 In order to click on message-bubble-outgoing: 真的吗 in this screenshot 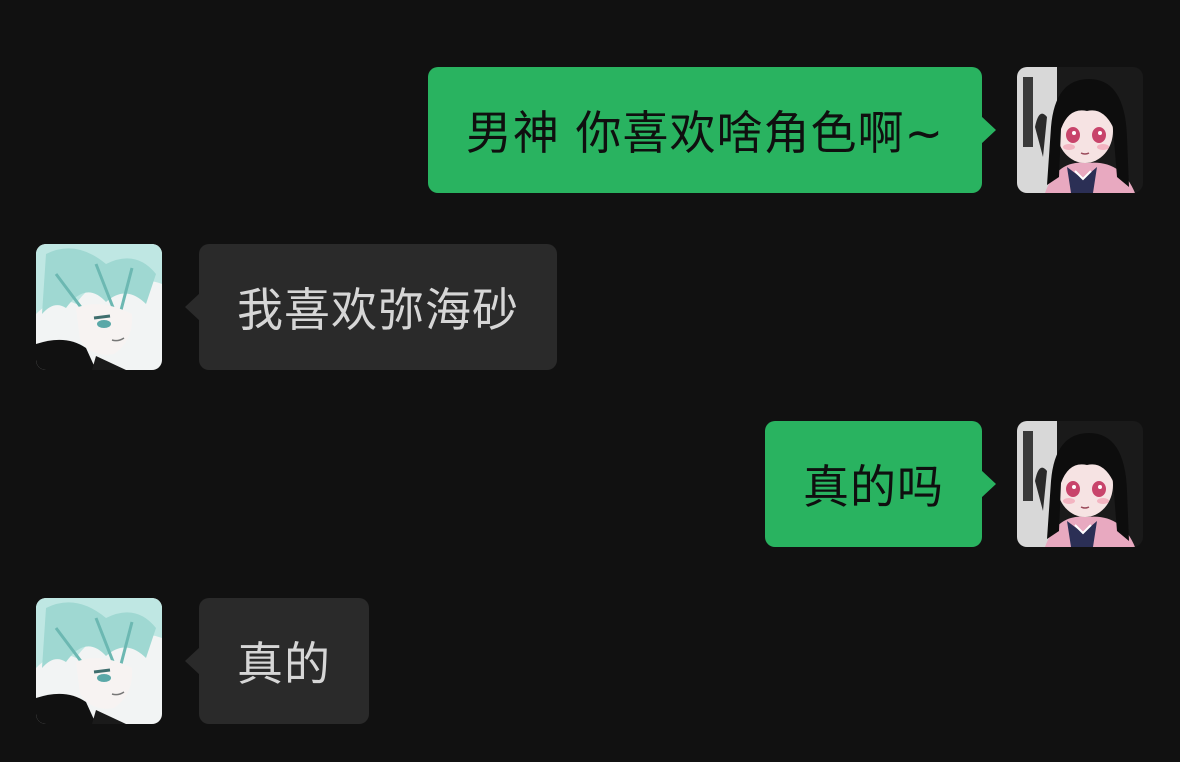, I will do `click(873, 484)`.